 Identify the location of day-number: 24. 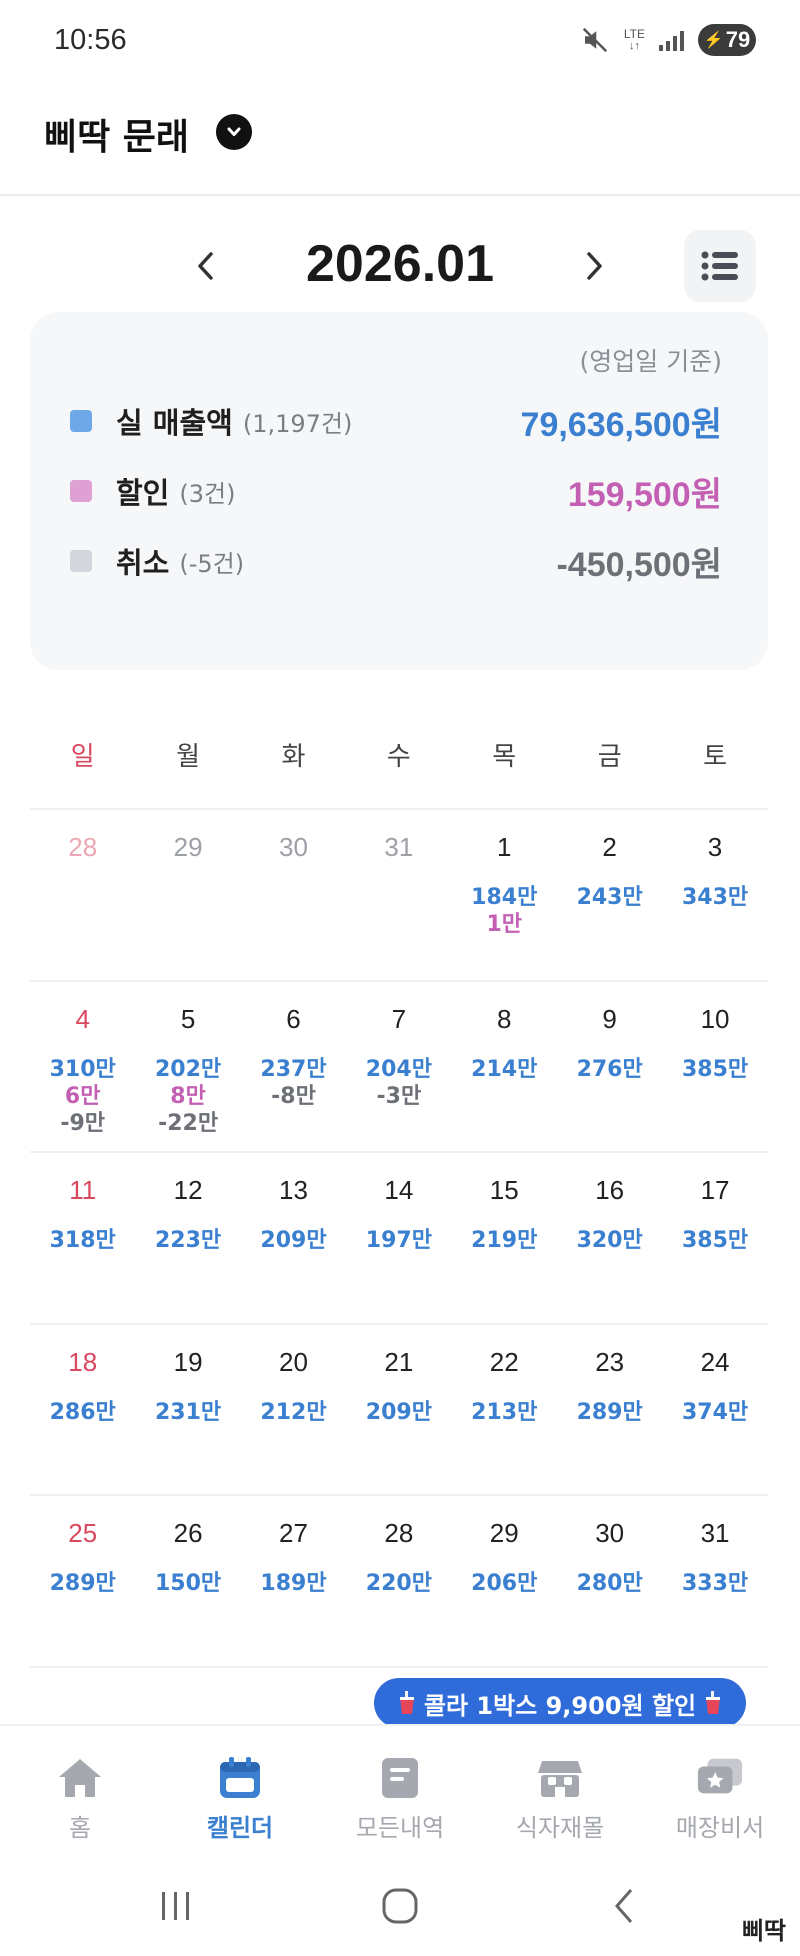
(715, 1361).